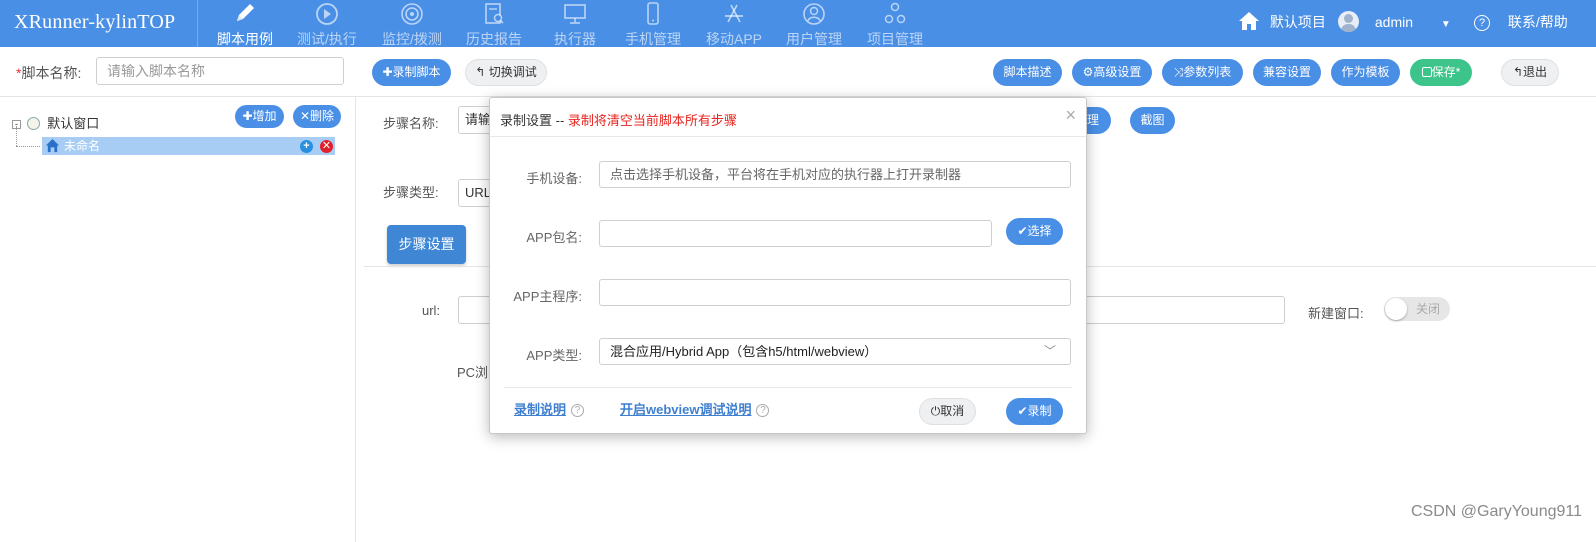  I want to click on monitor-target-icon, so click(412, 14).